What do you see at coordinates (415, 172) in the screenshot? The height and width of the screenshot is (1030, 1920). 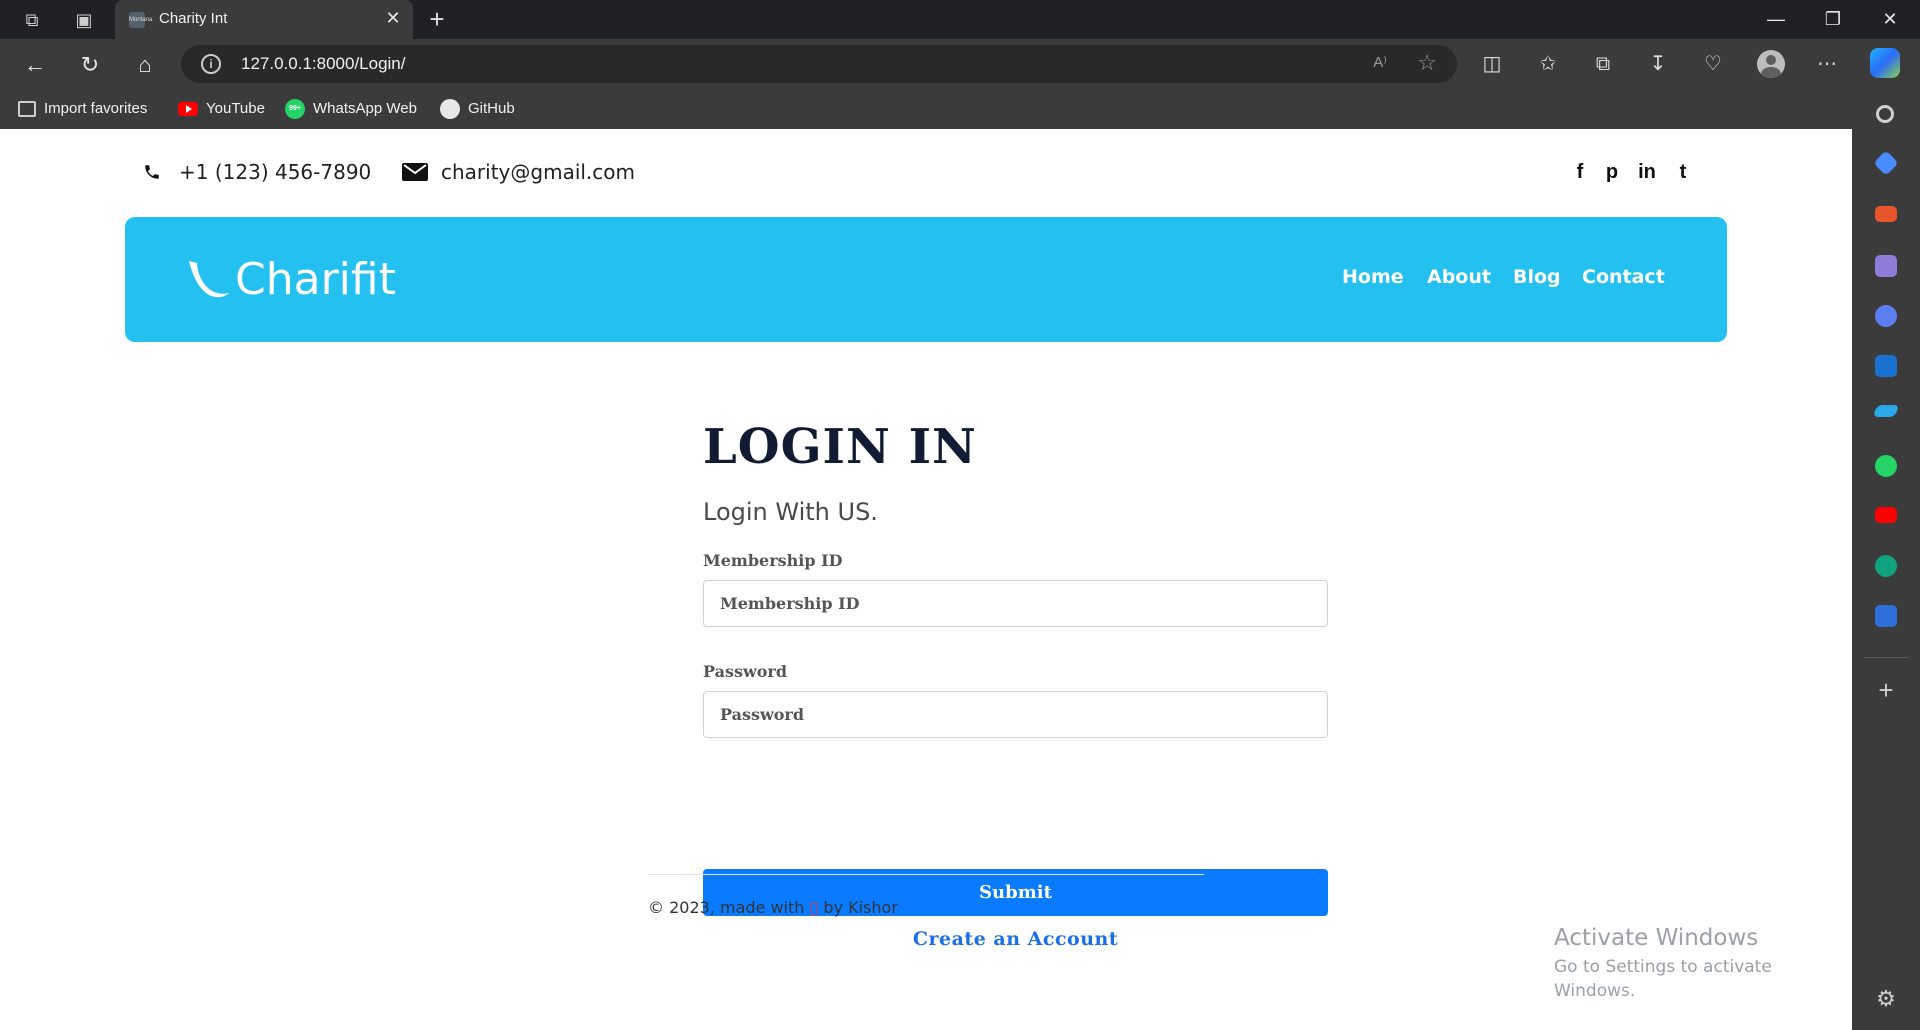 I see `mail-icon` at bounding box center [415, 172].